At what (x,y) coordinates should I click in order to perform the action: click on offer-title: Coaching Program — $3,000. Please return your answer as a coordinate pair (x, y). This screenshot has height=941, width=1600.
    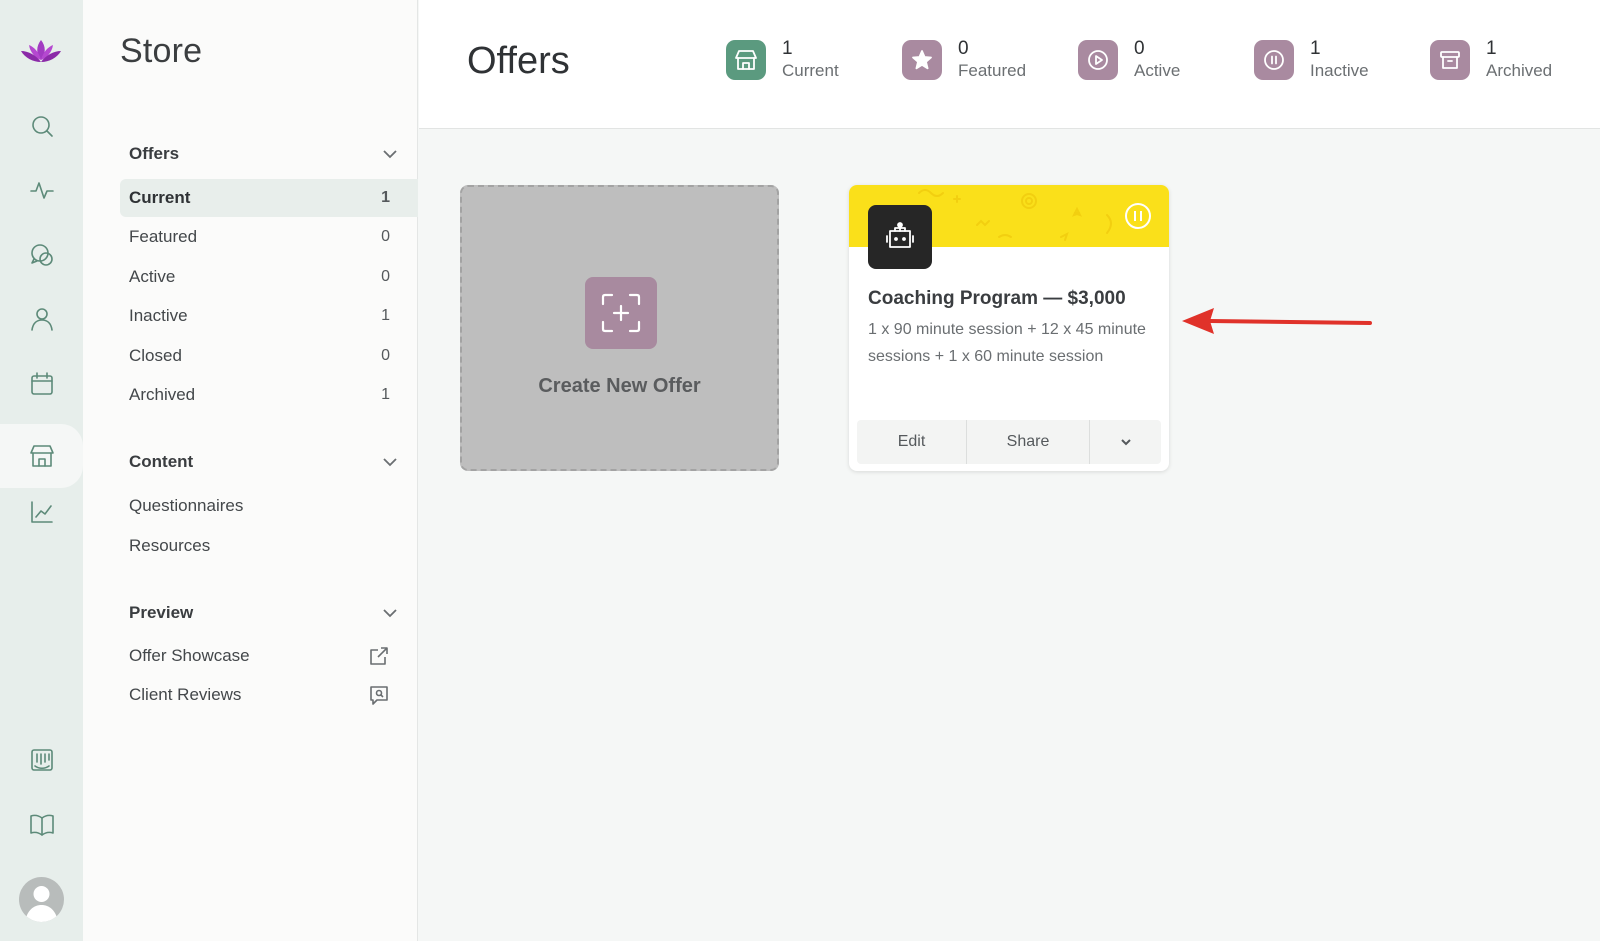
    Looking at the image, I should click on (997, 298).